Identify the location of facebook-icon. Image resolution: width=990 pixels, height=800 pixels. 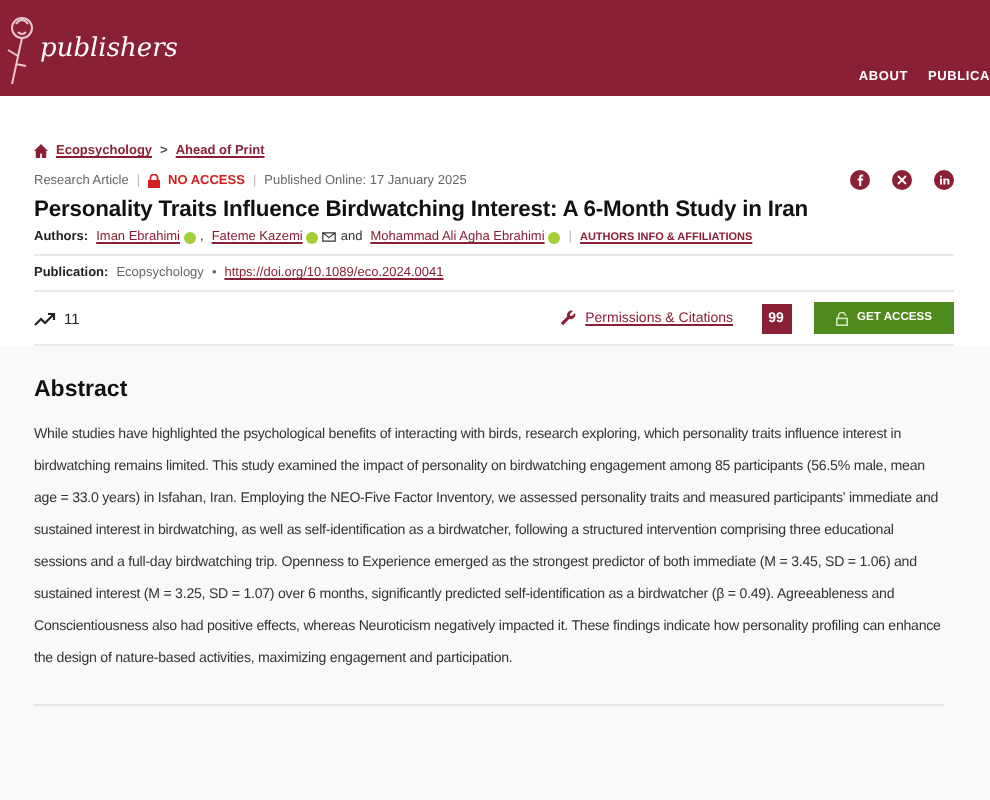
(860, 180).